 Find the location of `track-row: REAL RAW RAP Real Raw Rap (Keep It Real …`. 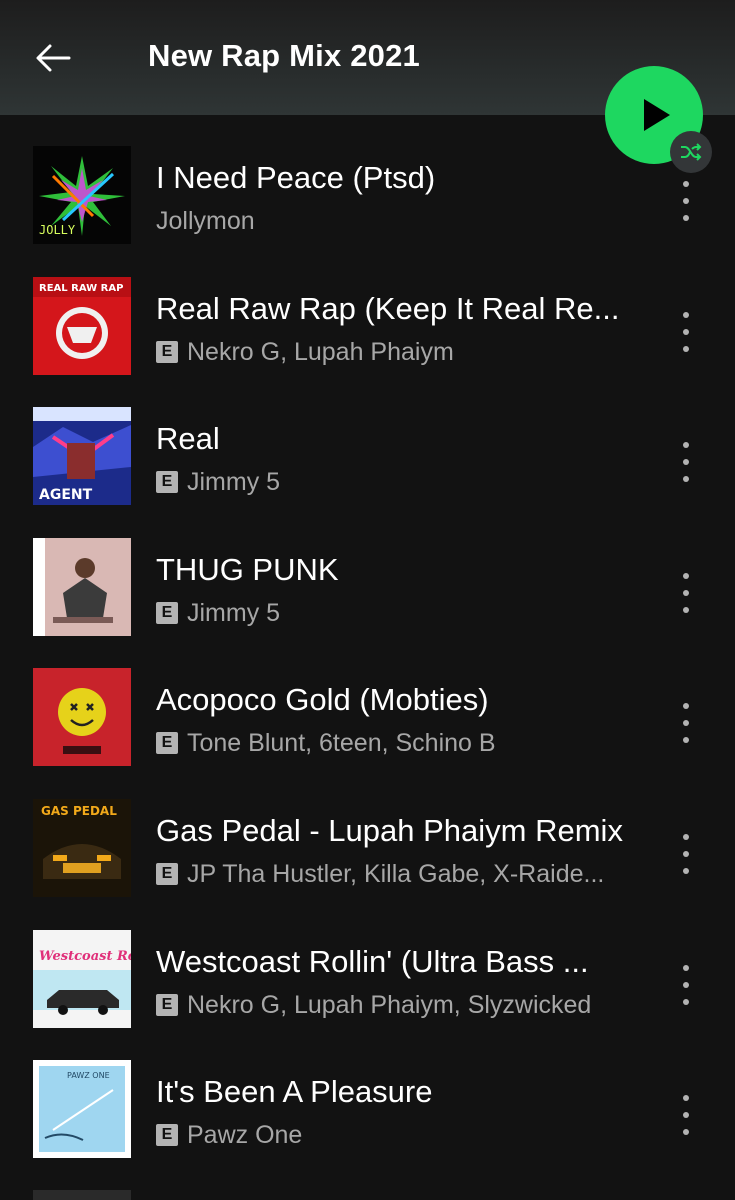

track-row: REAL RAW RAP Real Raw Rap (Keep It Real … is located at coordinates (367, 311).